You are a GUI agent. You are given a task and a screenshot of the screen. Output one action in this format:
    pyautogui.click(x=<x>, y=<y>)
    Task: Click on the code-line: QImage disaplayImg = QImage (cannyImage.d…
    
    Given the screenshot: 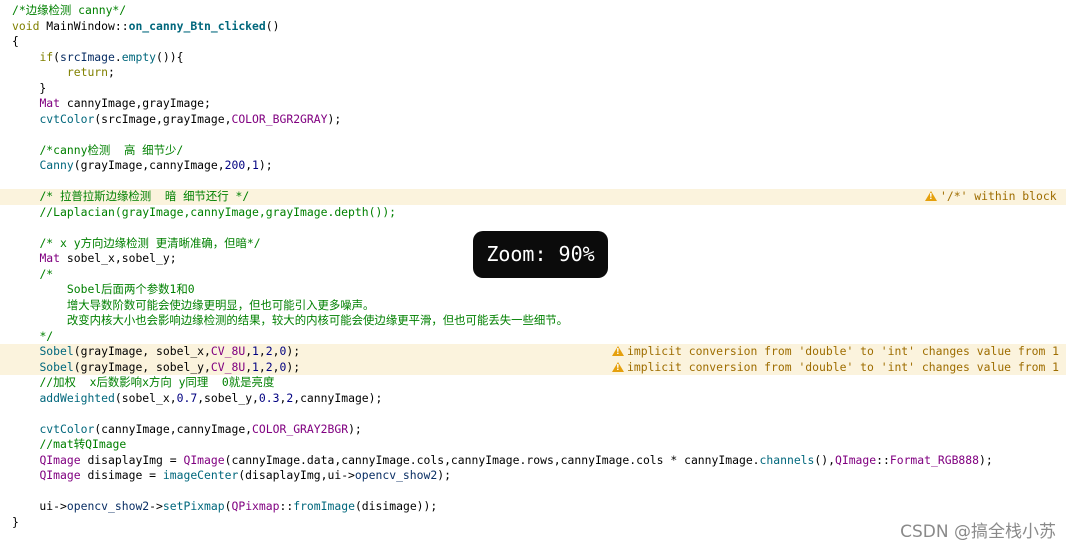 What is the action you would take?
    pyautogui.click(x=533, y=461)
    